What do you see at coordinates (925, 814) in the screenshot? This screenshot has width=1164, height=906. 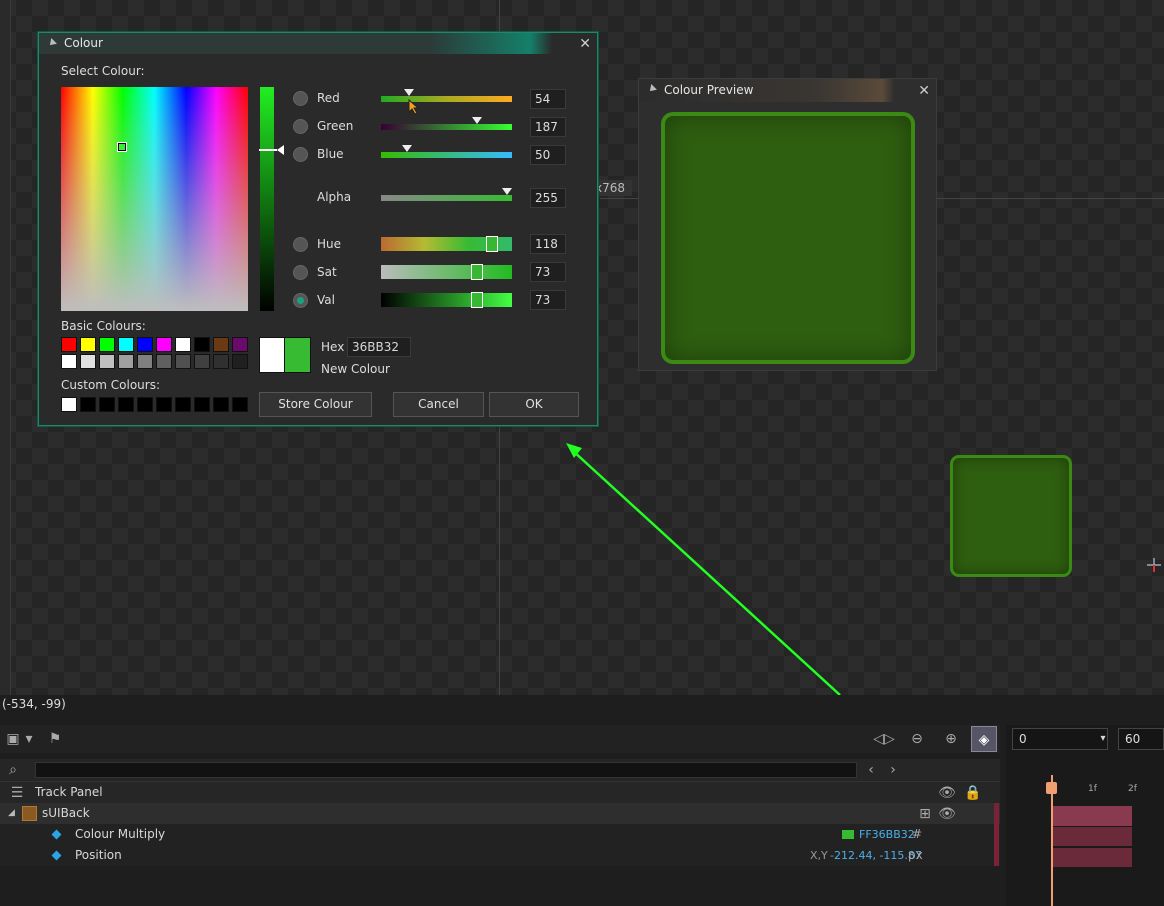 I see `add-track-icon: ⊞` at bounding box center [925, 814].